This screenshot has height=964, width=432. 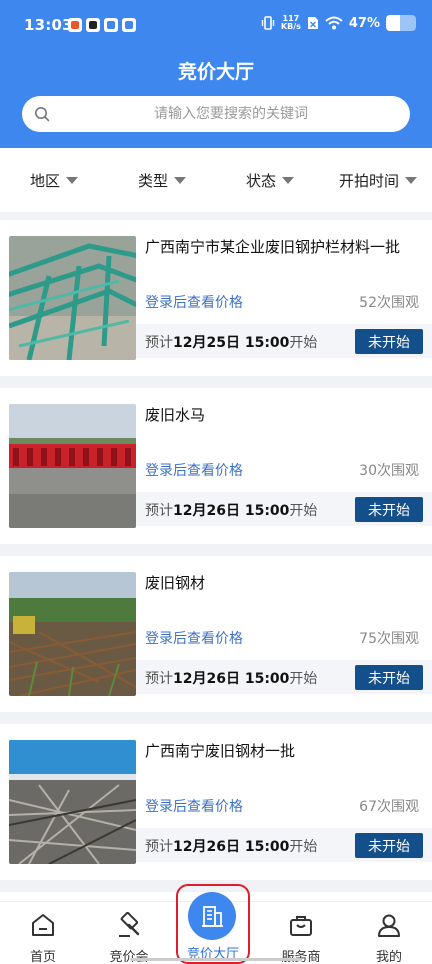 I want to click on briefcase-icon, so click(x=301, y=926).